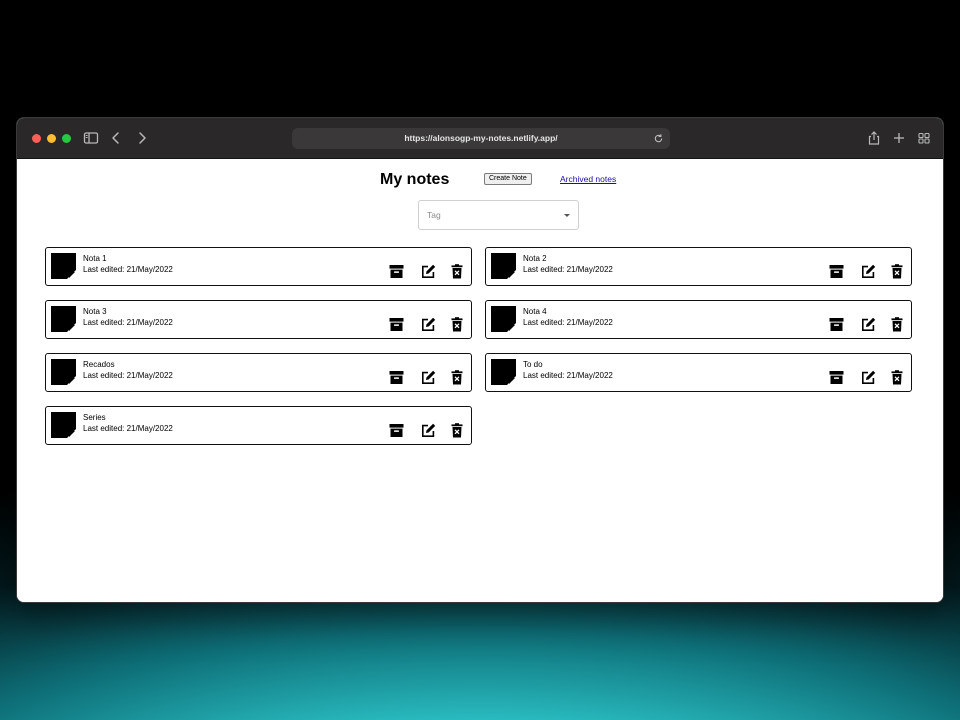  Describe the element at coordinates (51, 138) in the screenshot. I see `minimize-window-button` at that location.